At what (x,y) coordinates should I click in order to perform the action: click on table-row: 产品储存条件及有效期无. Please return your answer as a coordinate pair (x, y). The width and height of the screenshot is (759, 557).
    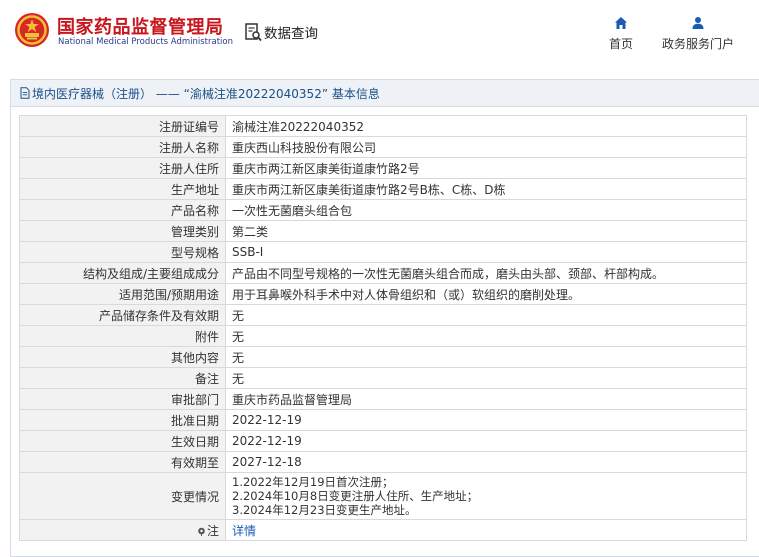
    Looking at the image, I should click on (383, 315).